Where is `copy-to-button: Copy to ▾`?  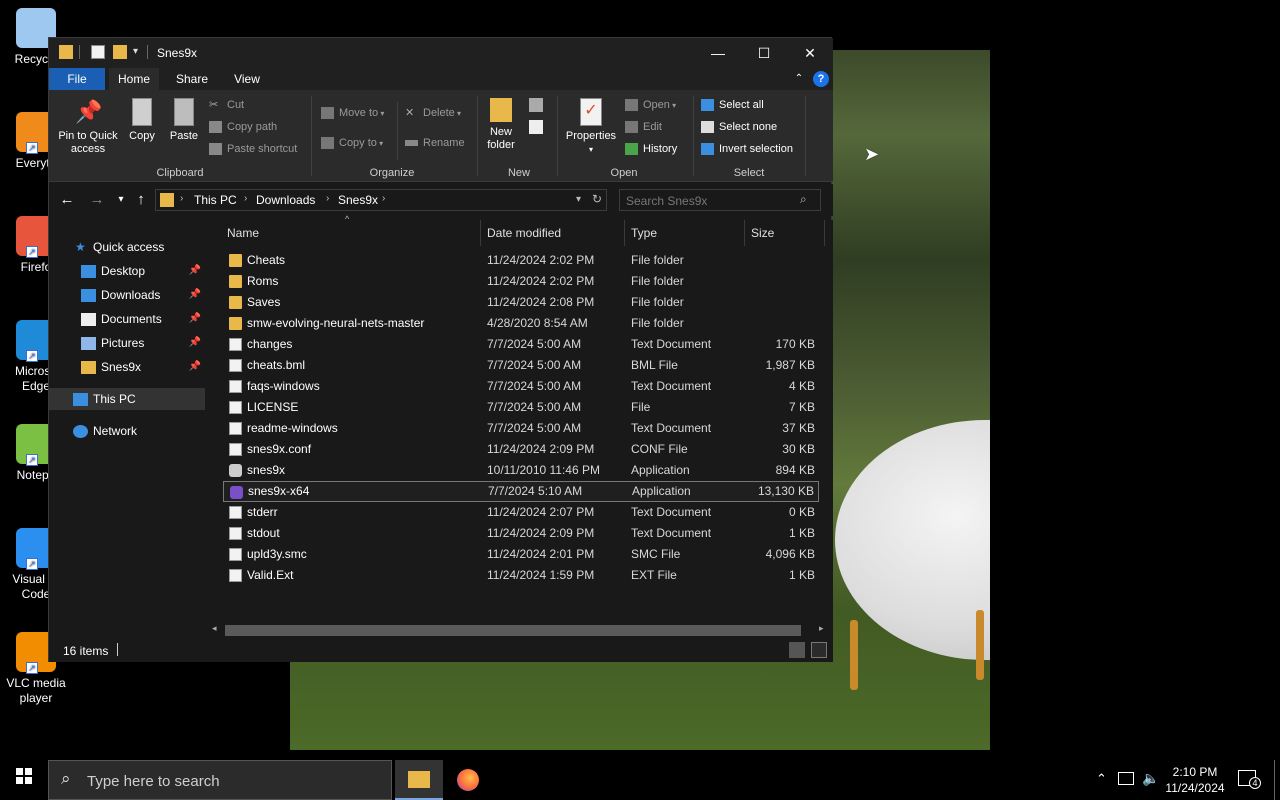 copy-to-button: Copy to ▾ is located at coordinates (352, 143).